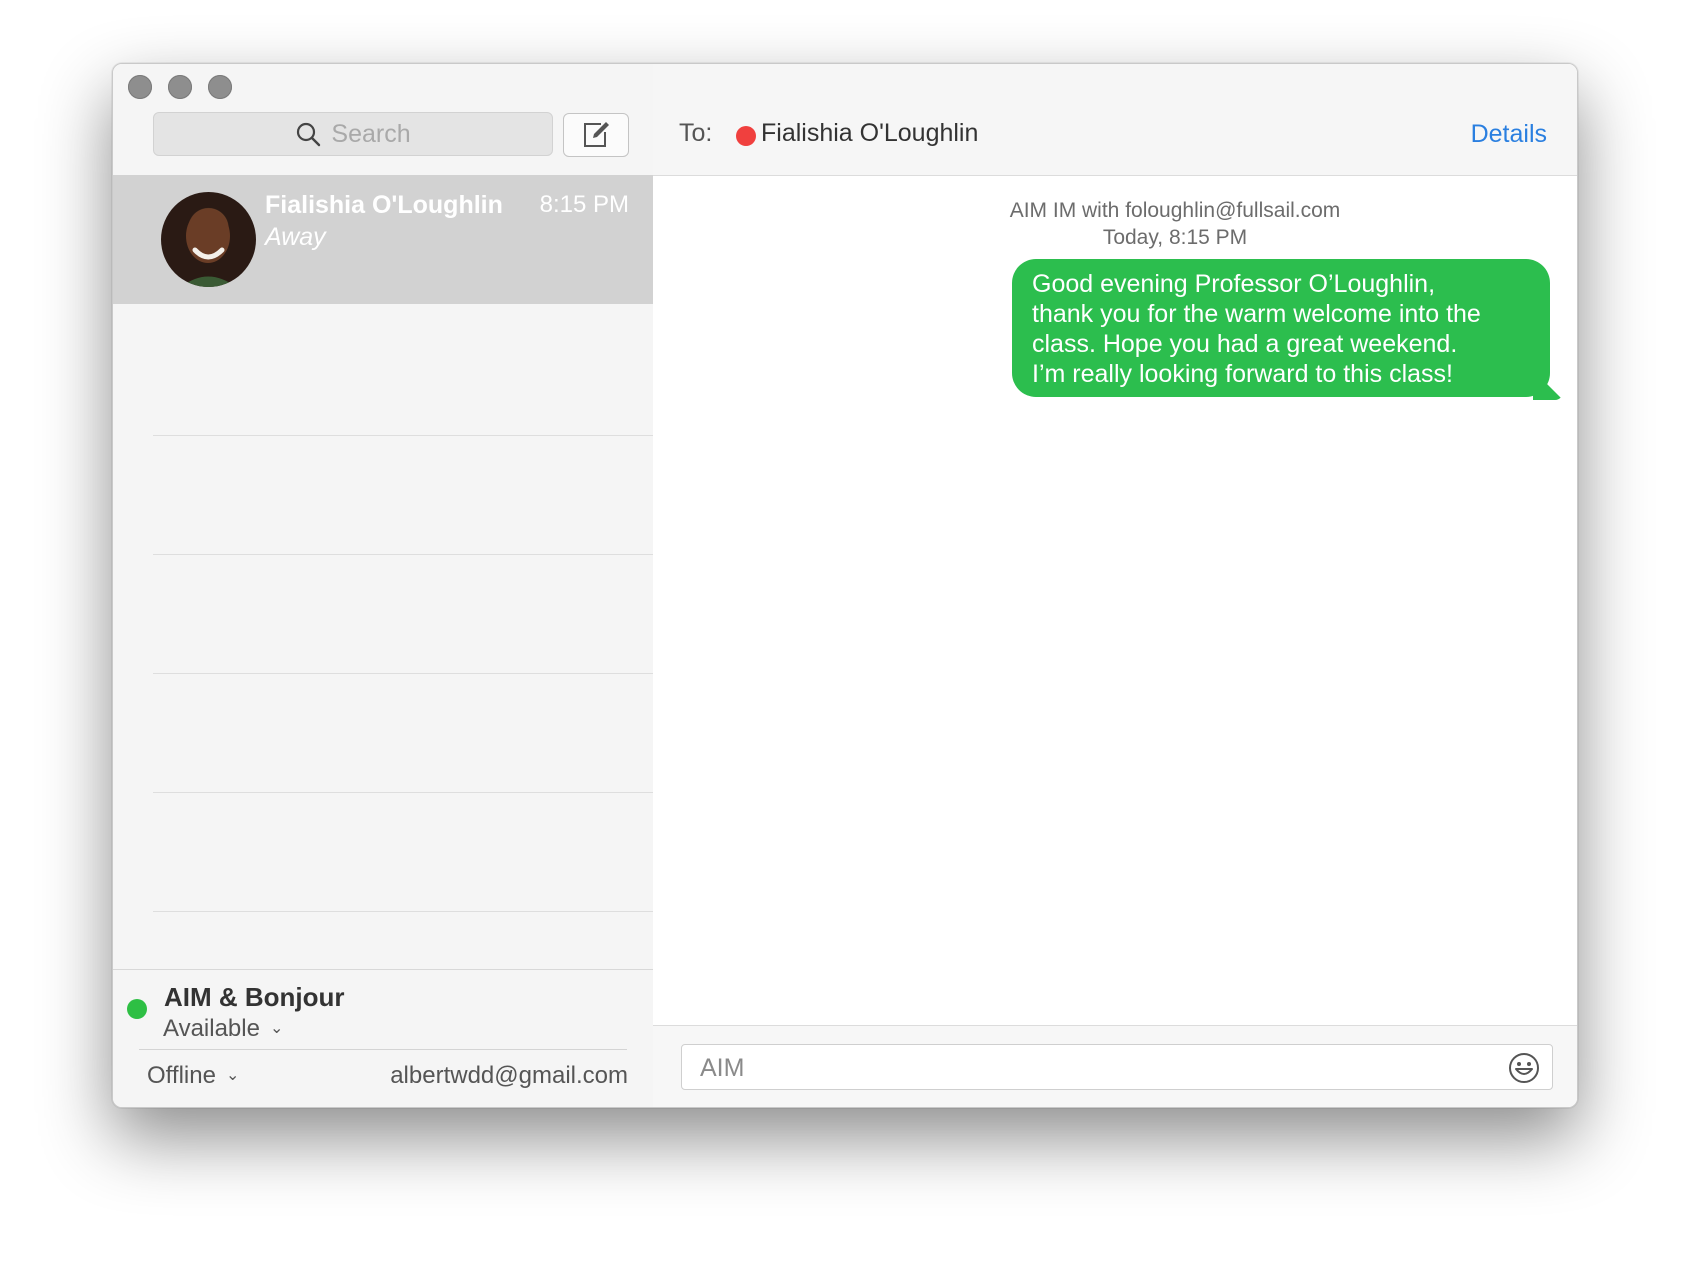 The image size is (1684, 1264). What do you see at coordinates (1115, 120) in the screenshot?
I see `chat-header: To: Fialishia O'Loughlin Details` at bounding box center [1115, 120].